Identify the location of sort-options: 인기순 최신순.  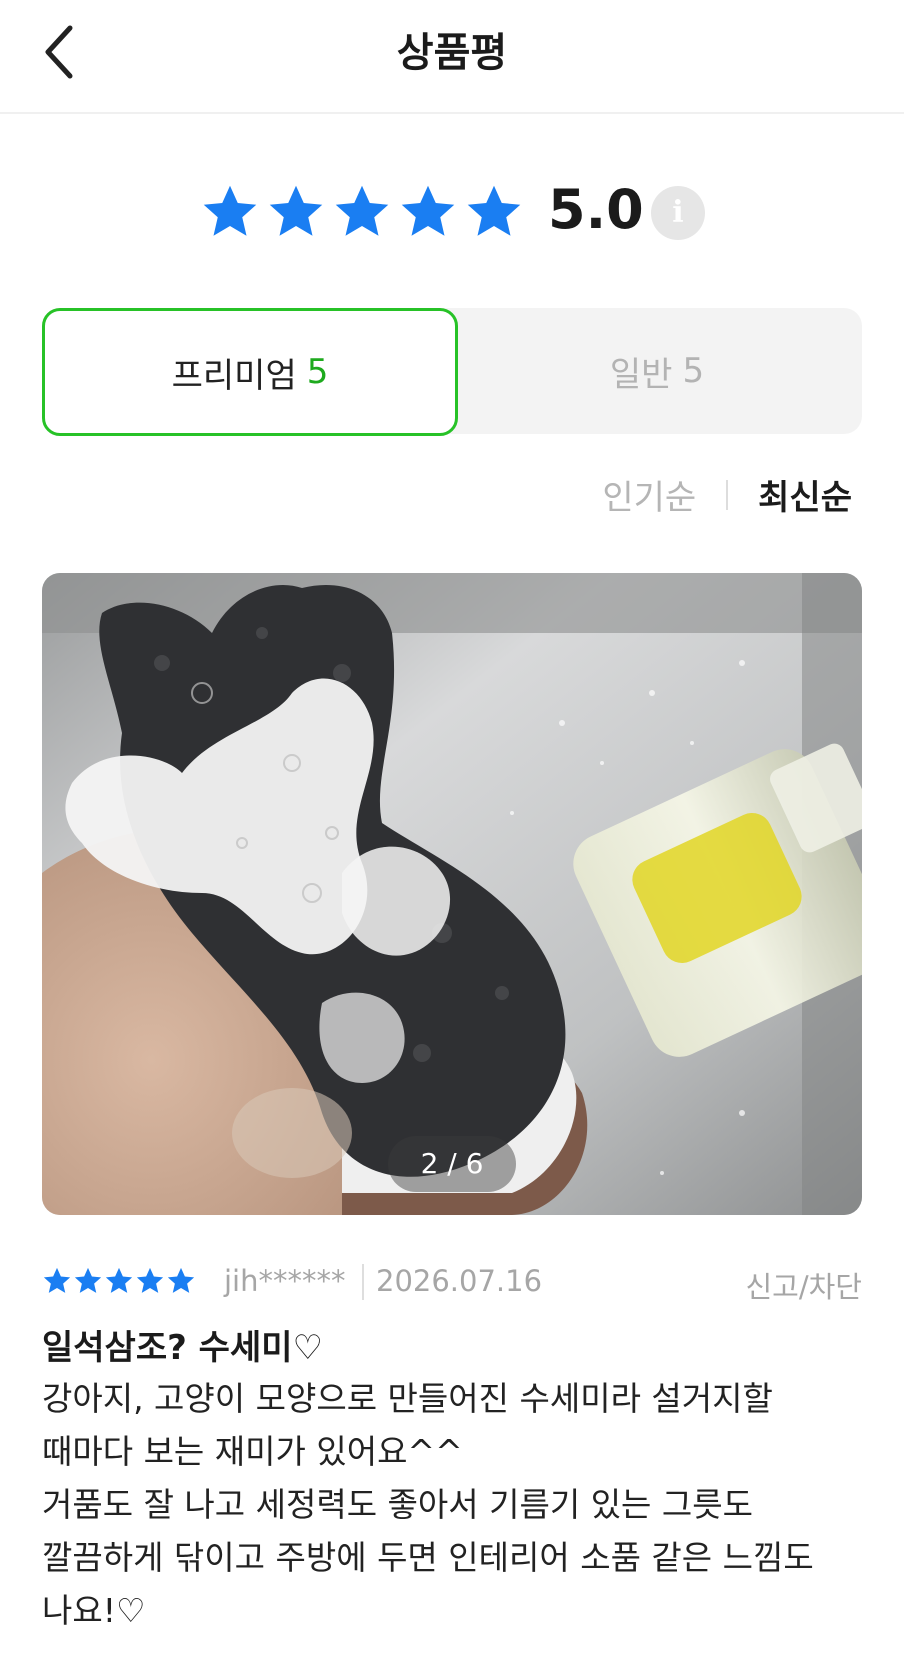
(727, 494).